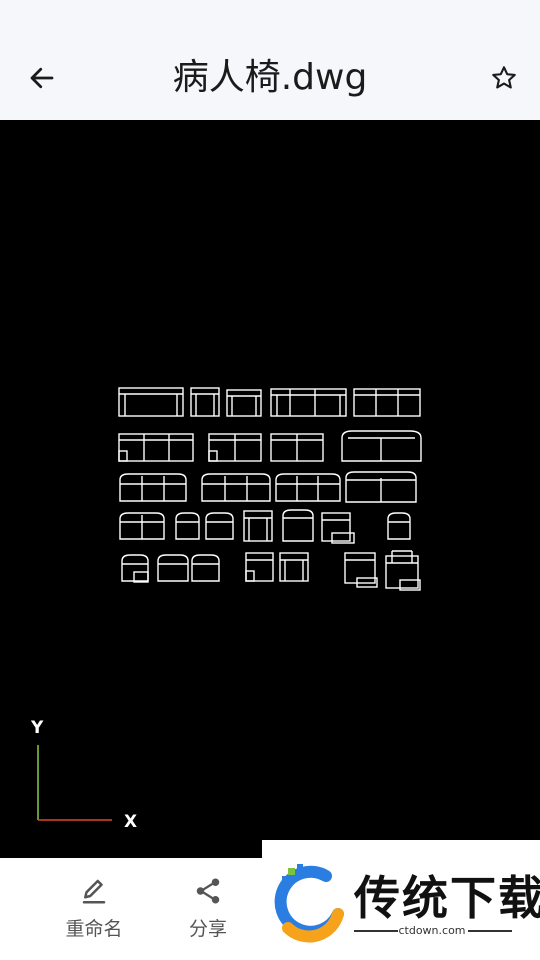  I want to click on arrow-left-icon, so click(42, 78).